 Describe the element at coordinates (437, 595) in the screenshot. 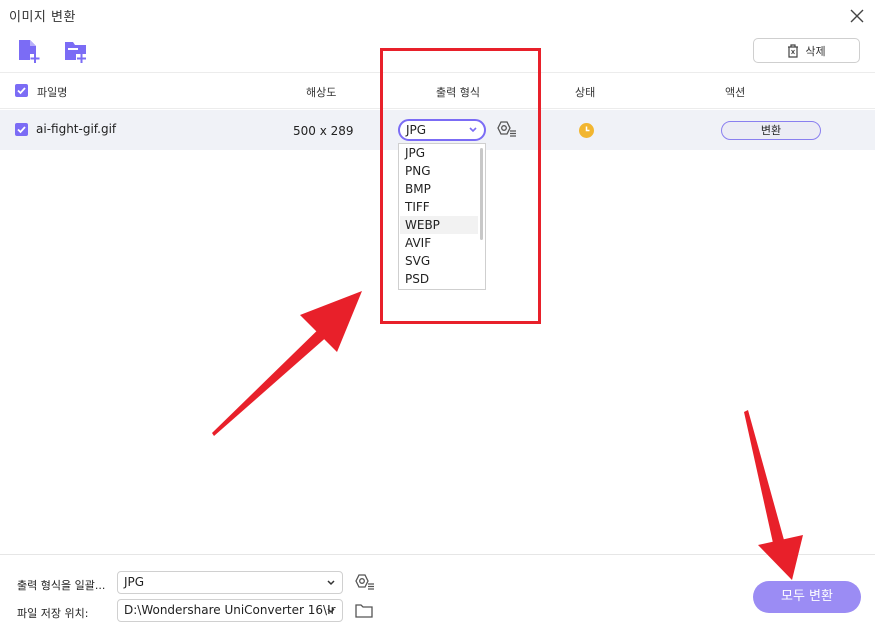

I see `footer-bar` at that location.